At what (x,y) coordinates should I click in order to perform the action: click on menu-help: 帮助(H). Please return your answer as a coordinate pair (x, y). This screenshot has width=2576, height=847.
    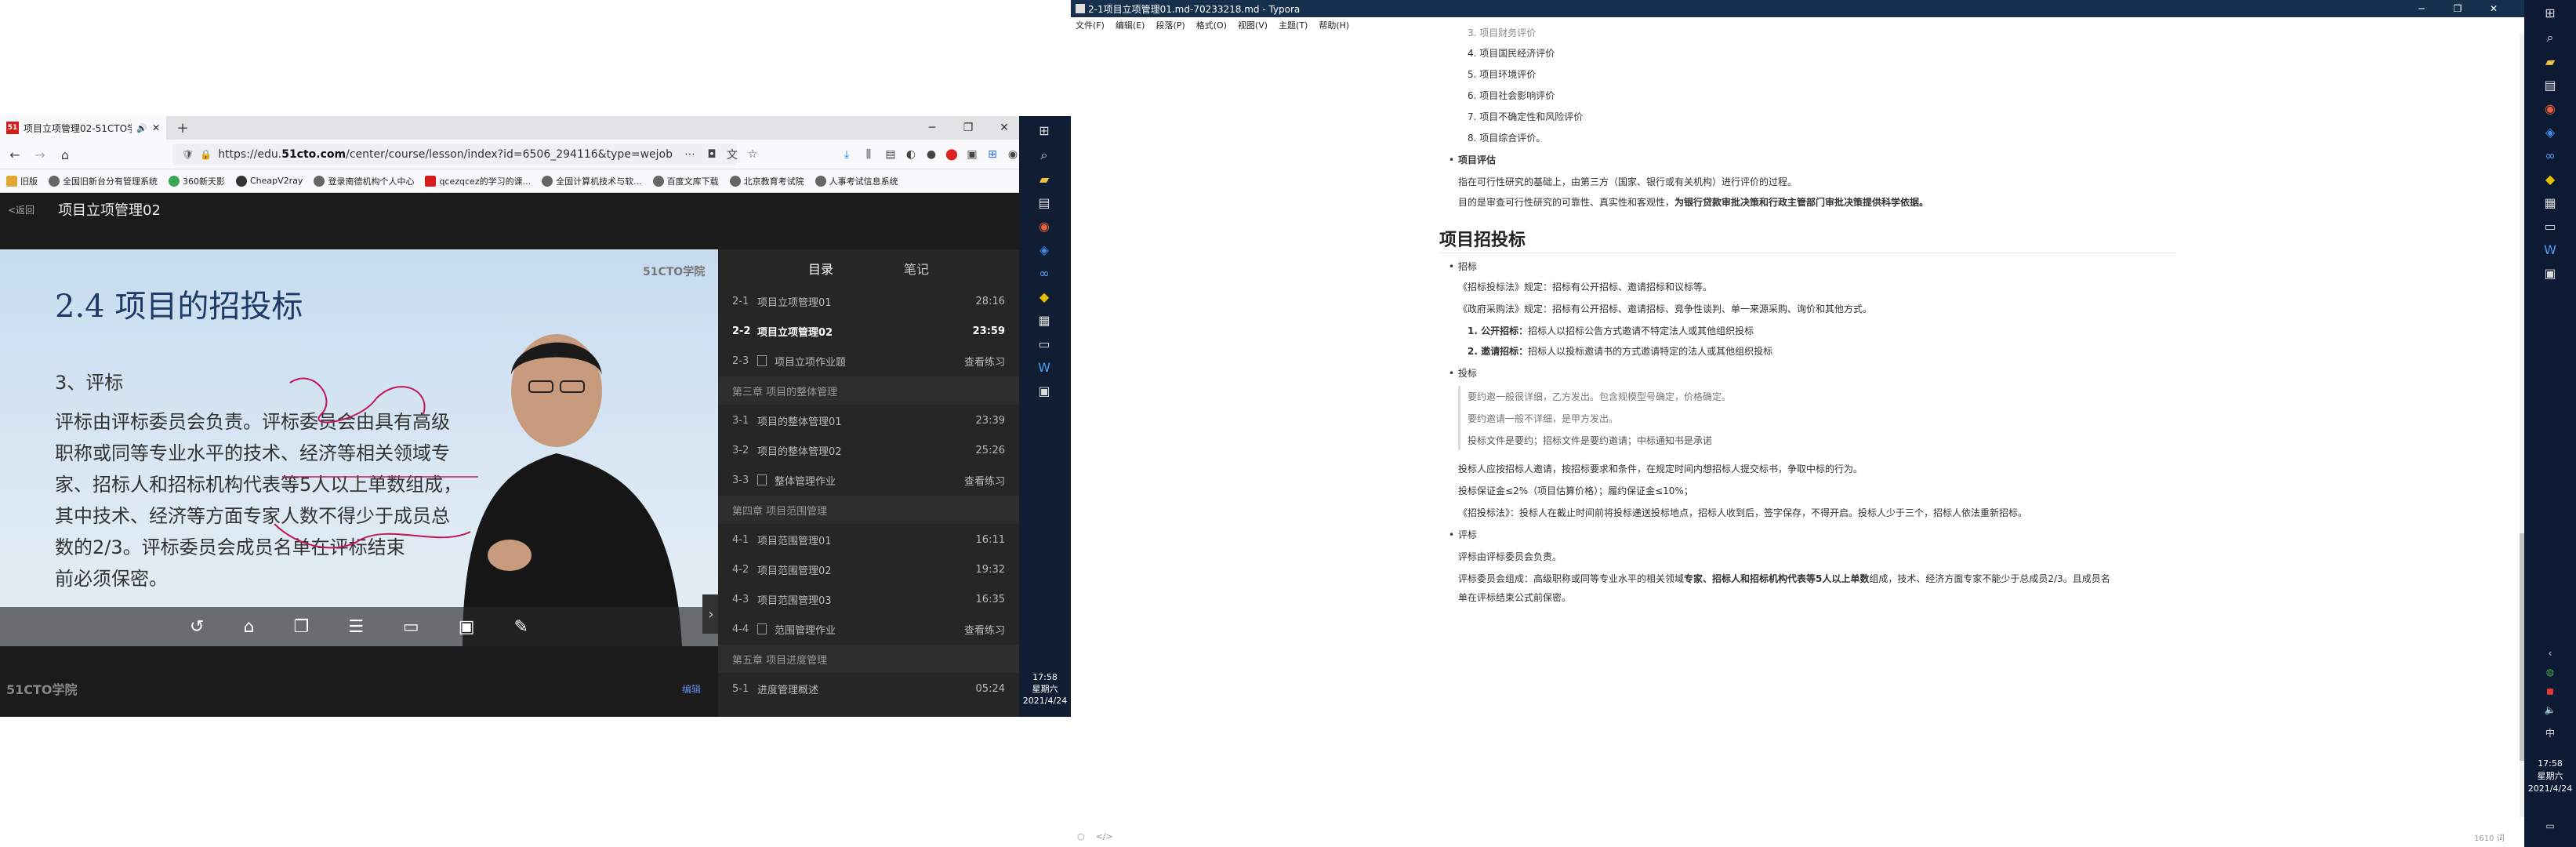
    Looking at the image, I should click on (1334, 25).